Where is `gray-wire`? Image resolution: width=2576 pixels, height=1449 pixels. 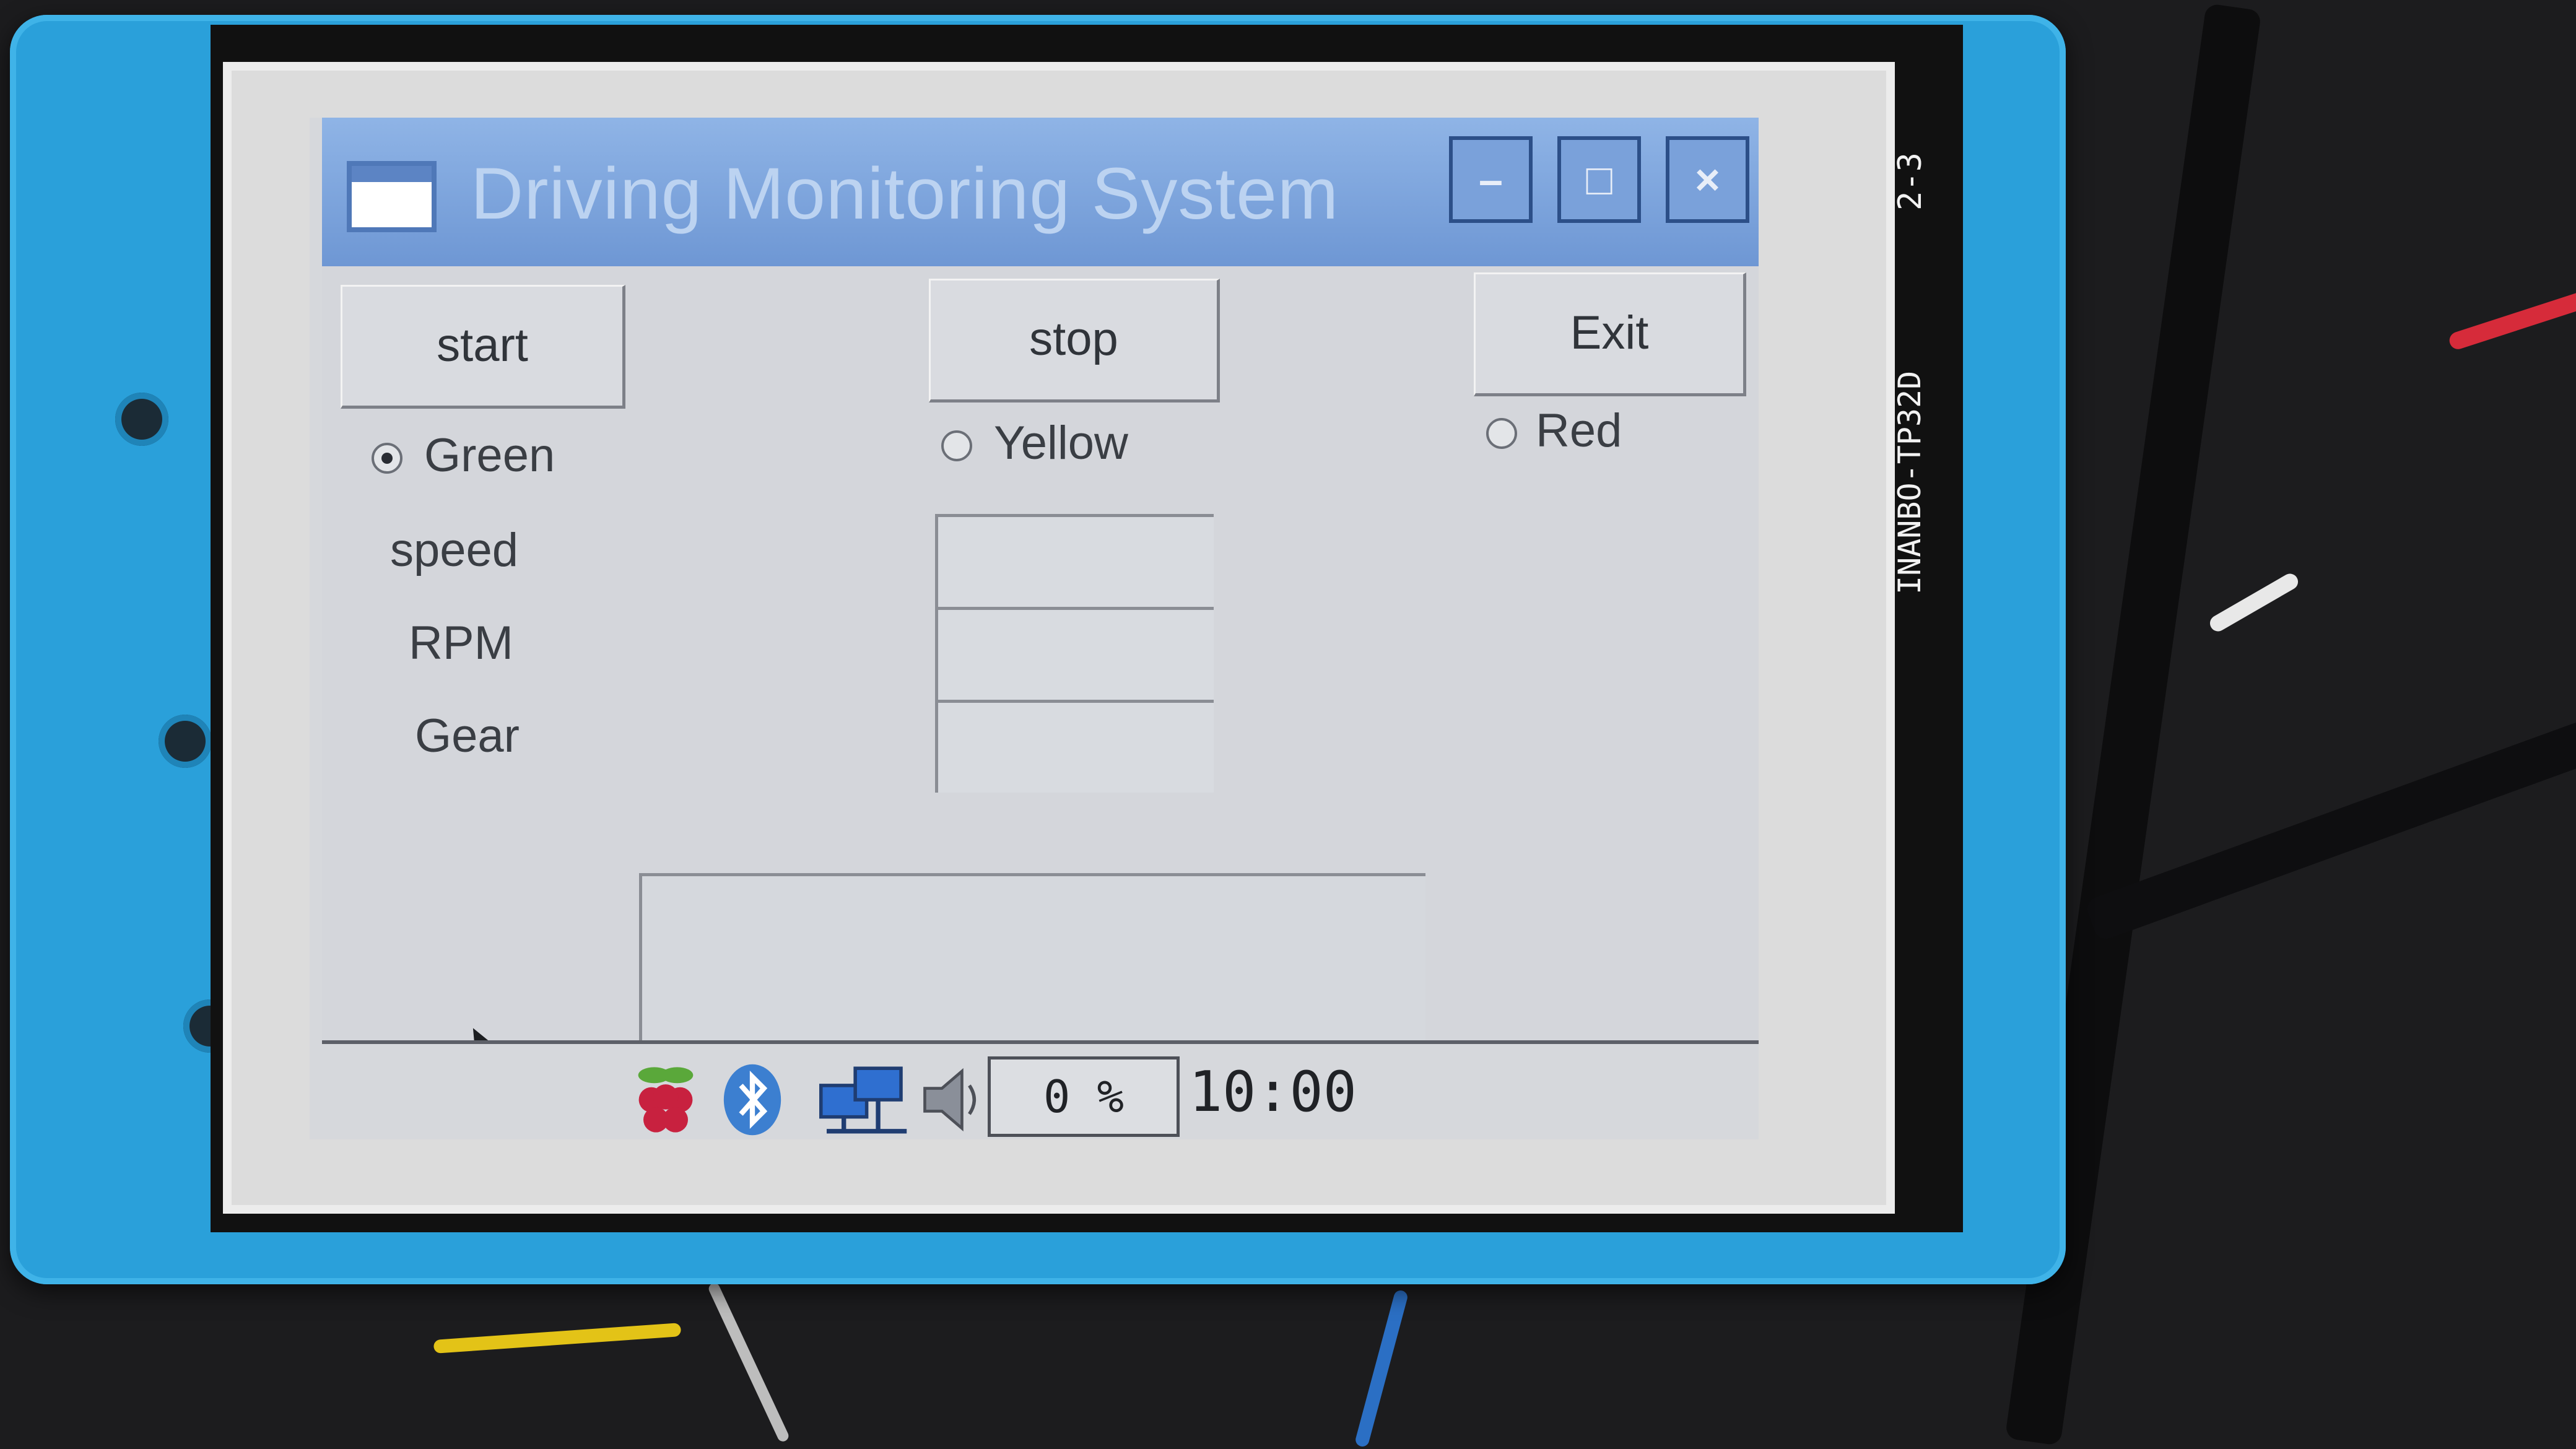 gray-wire is located at coordinates (749, 1362).